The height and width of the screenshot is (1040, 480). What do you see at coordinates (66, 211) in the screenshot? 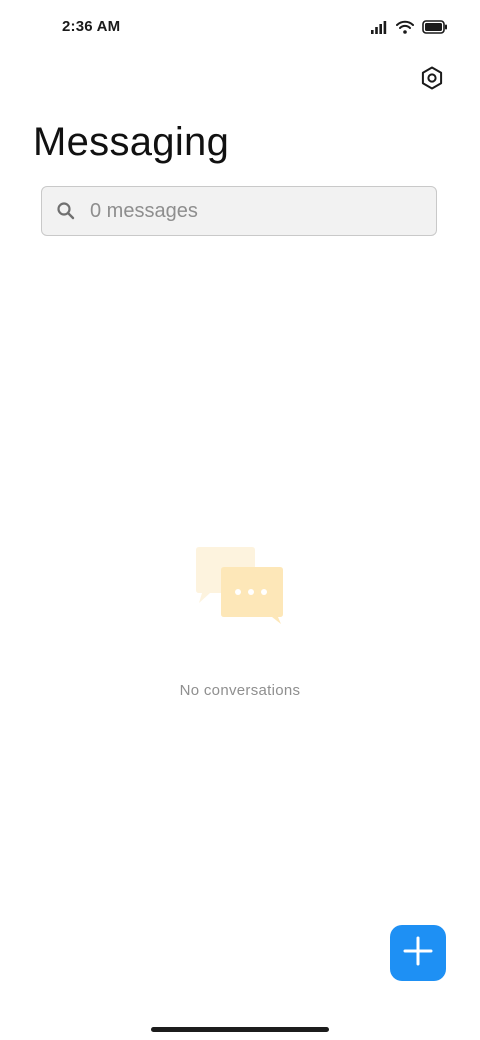
I see `search-icon` at bounding box center [66, 211].